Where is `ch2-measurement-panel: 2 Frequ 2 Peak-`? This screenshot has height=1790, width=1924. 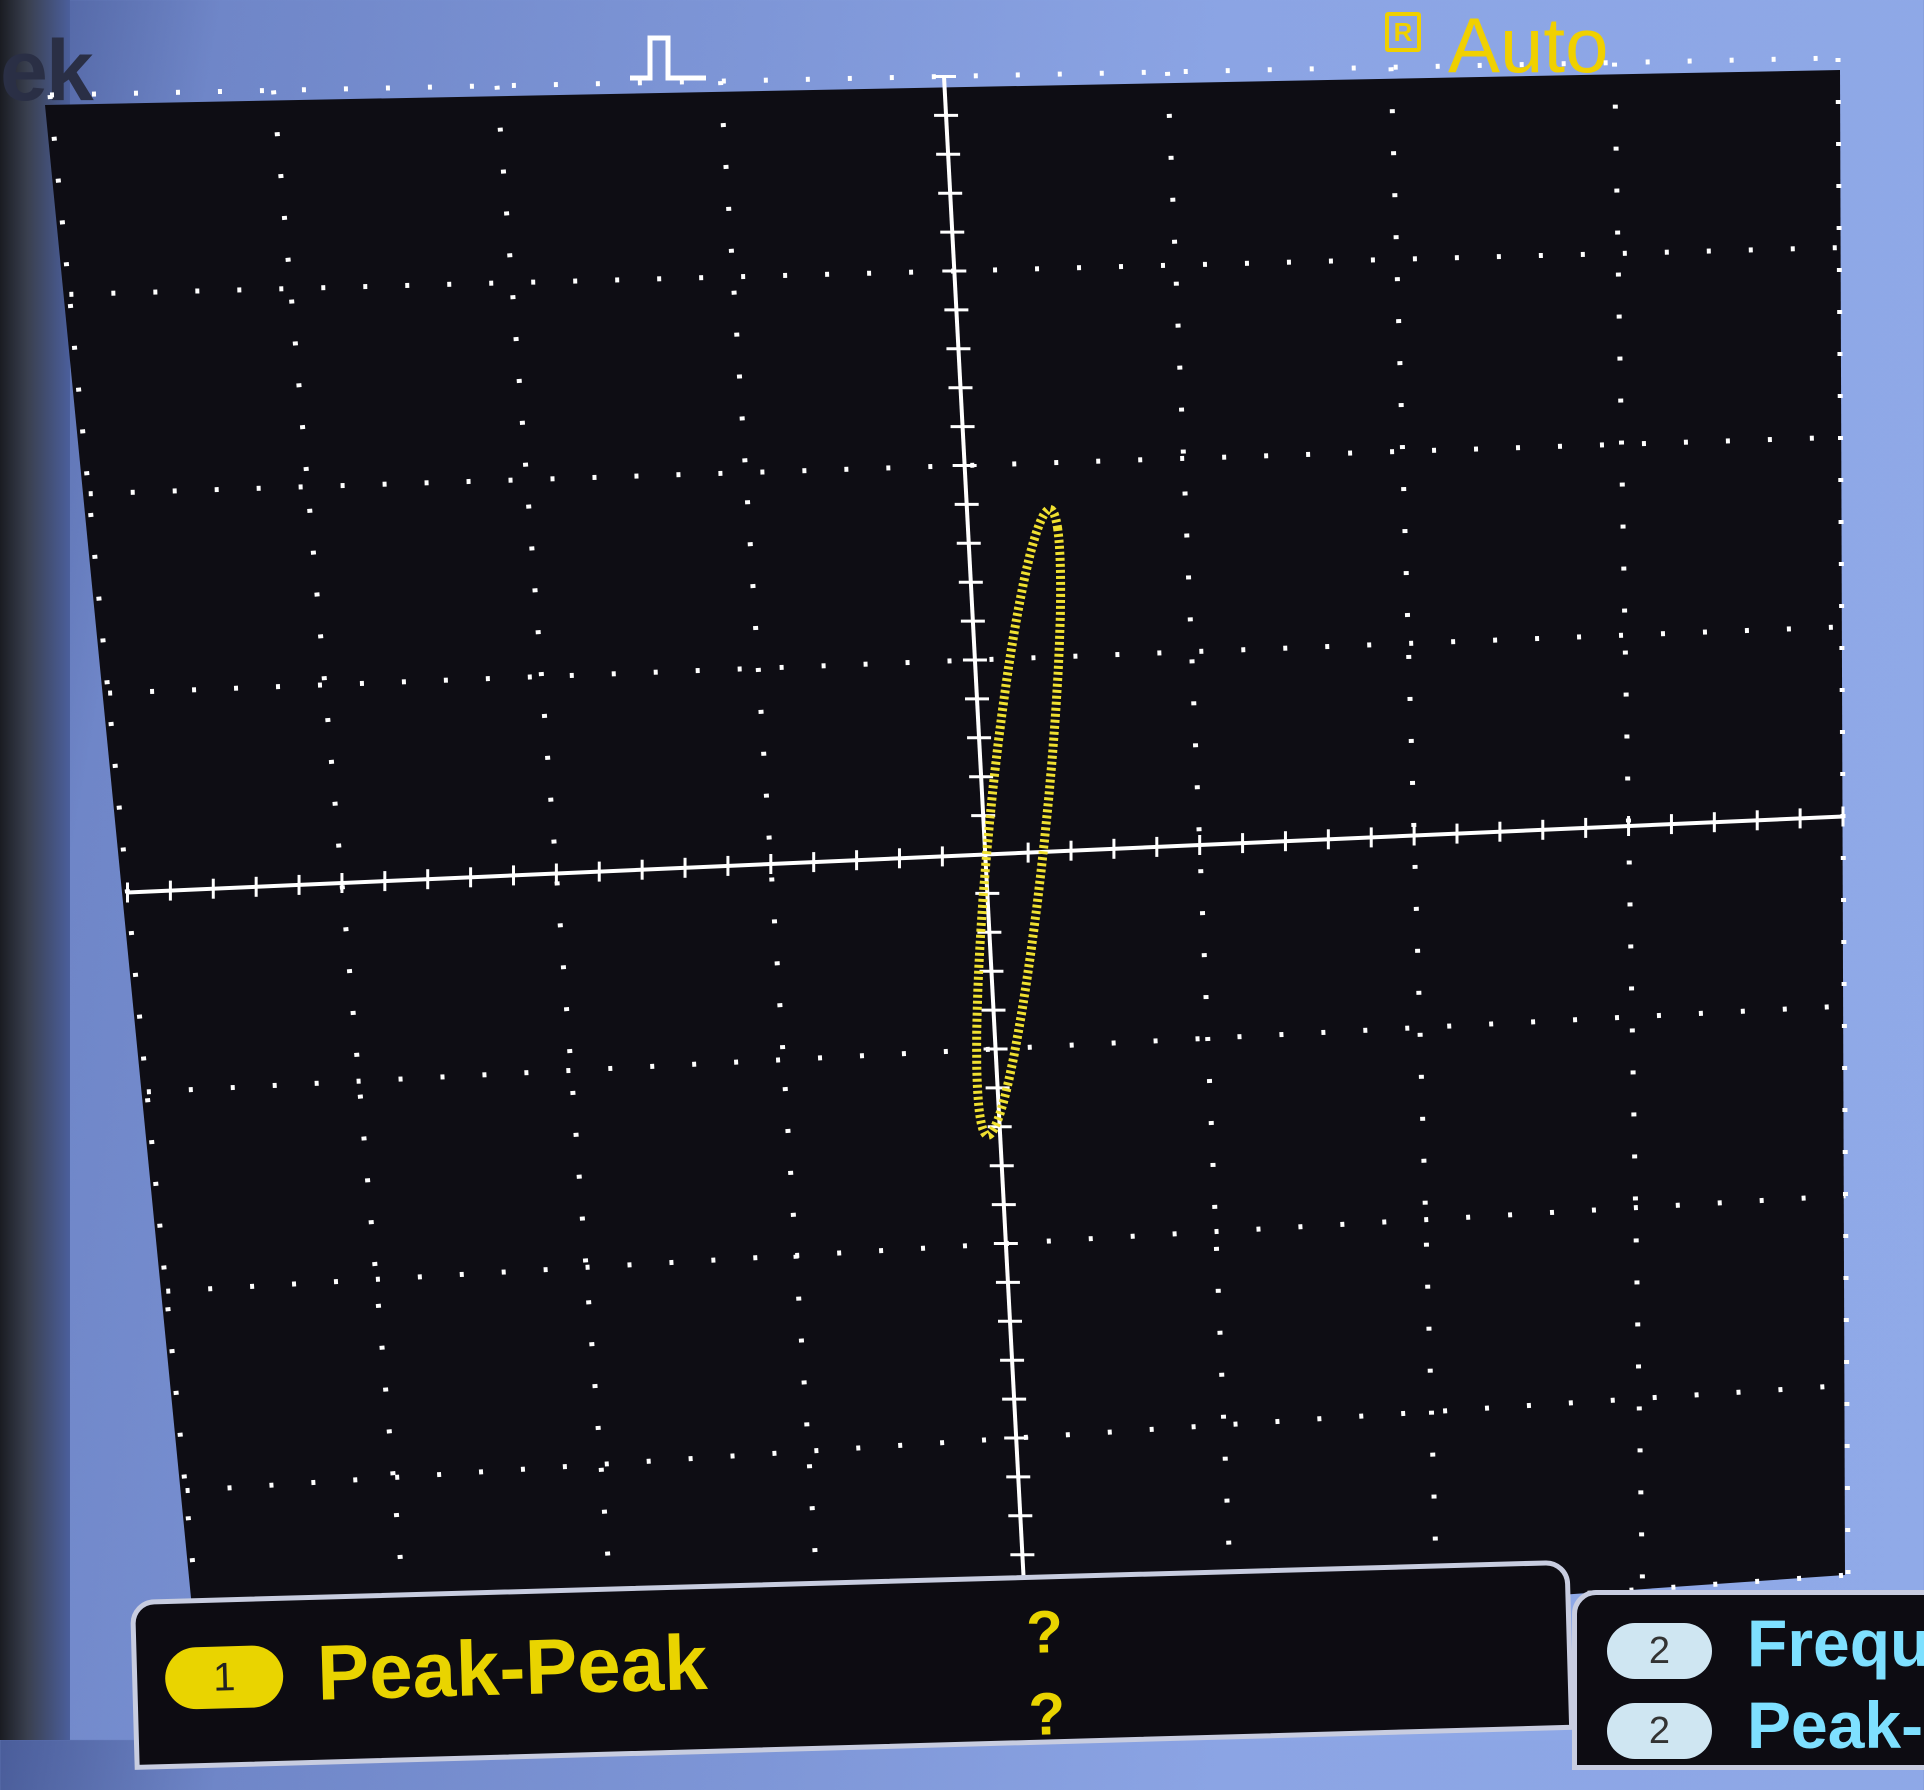 ch2-measurement-panel: 2 Frequ 2 Peak- is located at coordinates (1748, 1680).